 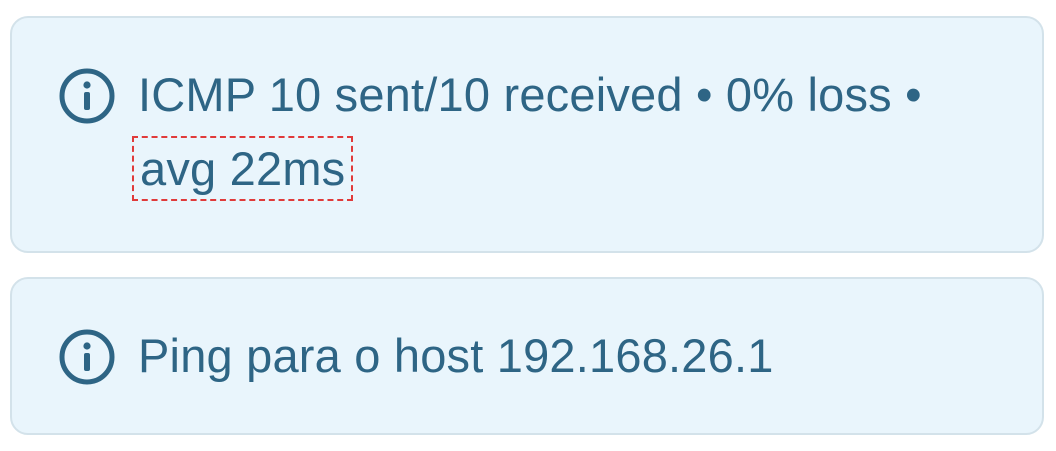 What do you see at coordinates (530, 94) in the screenshot?
I see `alert-message-main: ICMP 10 sent/10 received • 0% loss •` at bounding box center [530, 94].